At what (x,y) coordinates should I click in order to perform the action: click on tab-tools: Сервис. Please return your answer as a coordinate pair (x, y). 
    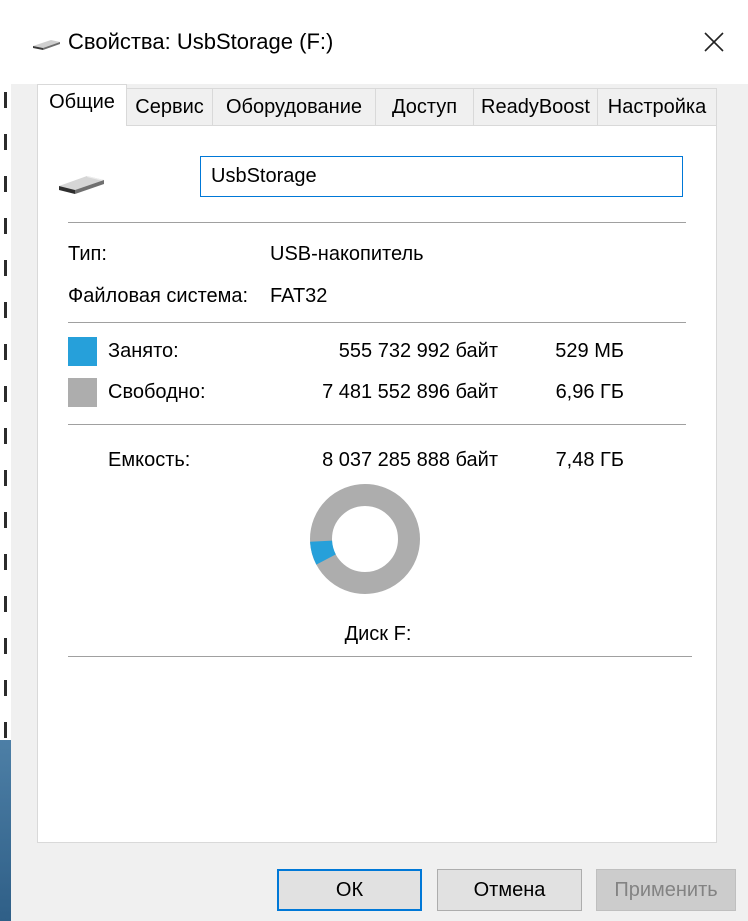
    Looking at the image, I should click on (169, 106).